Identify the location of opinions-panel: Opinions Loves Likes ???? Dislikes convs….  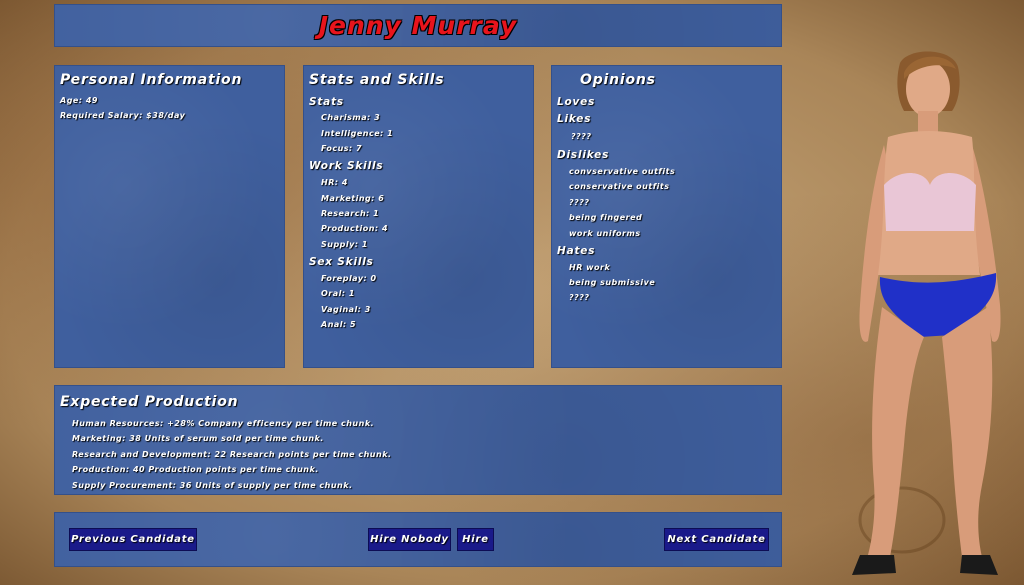
(666, 216).